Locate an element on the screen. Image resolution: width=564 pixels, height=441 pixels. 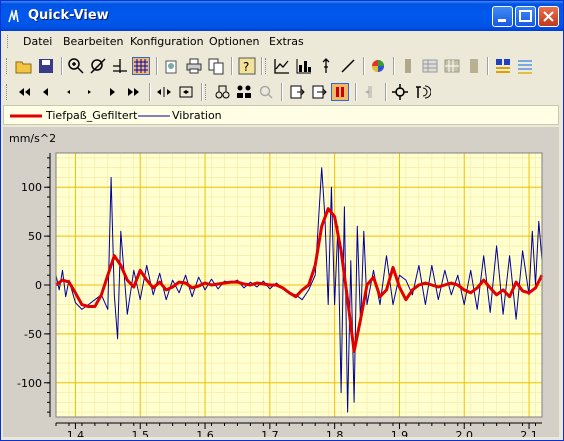
copy-icon is located at coordinates (216, 66).